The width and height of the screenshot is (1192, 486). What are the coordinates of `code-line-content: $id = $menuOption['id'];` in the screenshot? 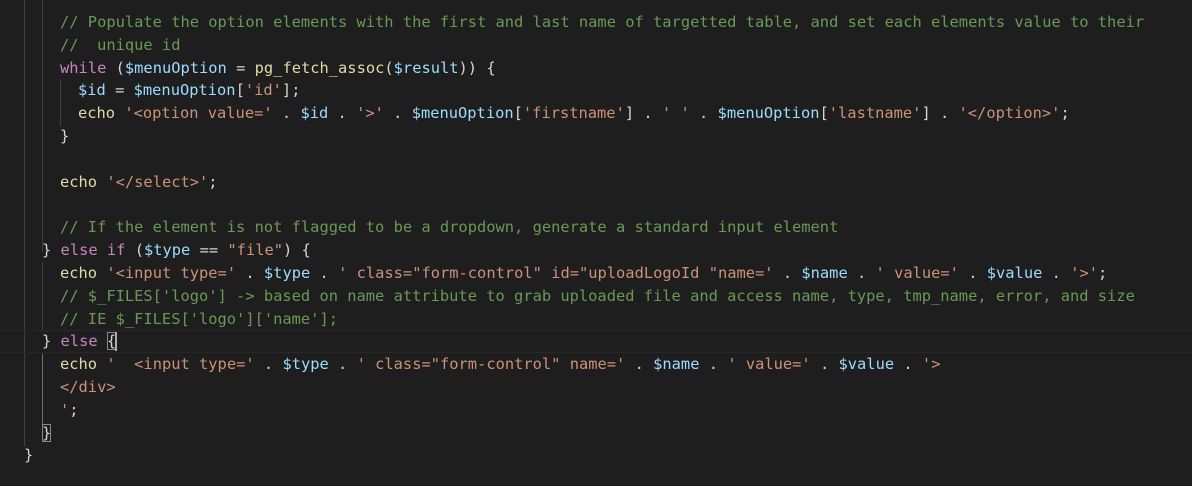 It's located at (189, 90).